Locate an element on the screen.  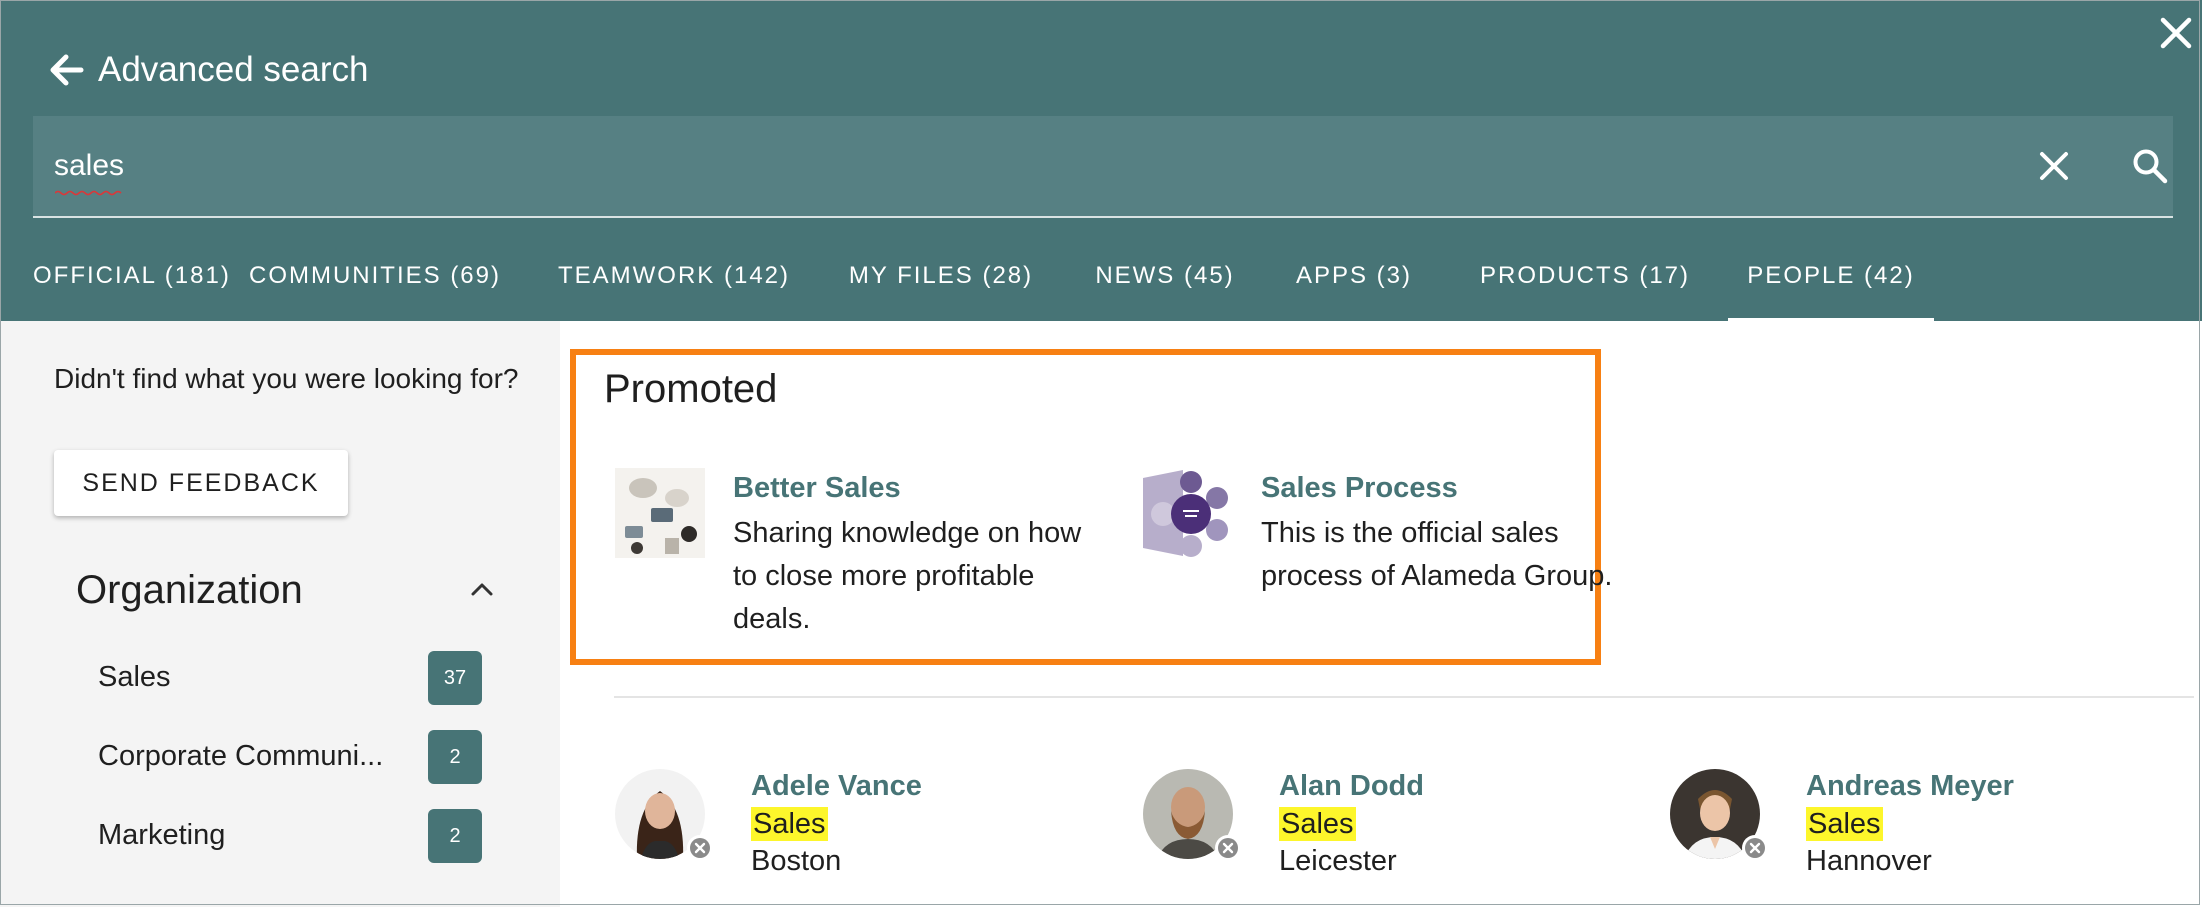
facet-sales: Sales 37 is located at coordinates (280, 678).